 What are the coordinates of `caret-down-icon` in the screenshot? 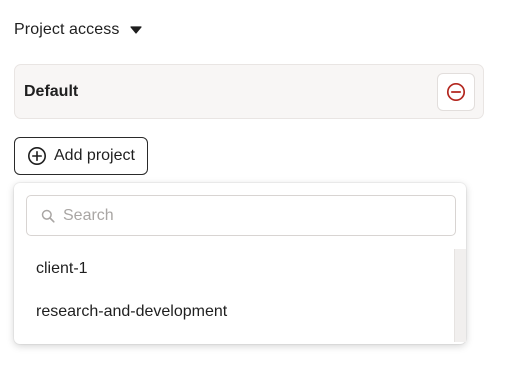 It's located at (136, 30).